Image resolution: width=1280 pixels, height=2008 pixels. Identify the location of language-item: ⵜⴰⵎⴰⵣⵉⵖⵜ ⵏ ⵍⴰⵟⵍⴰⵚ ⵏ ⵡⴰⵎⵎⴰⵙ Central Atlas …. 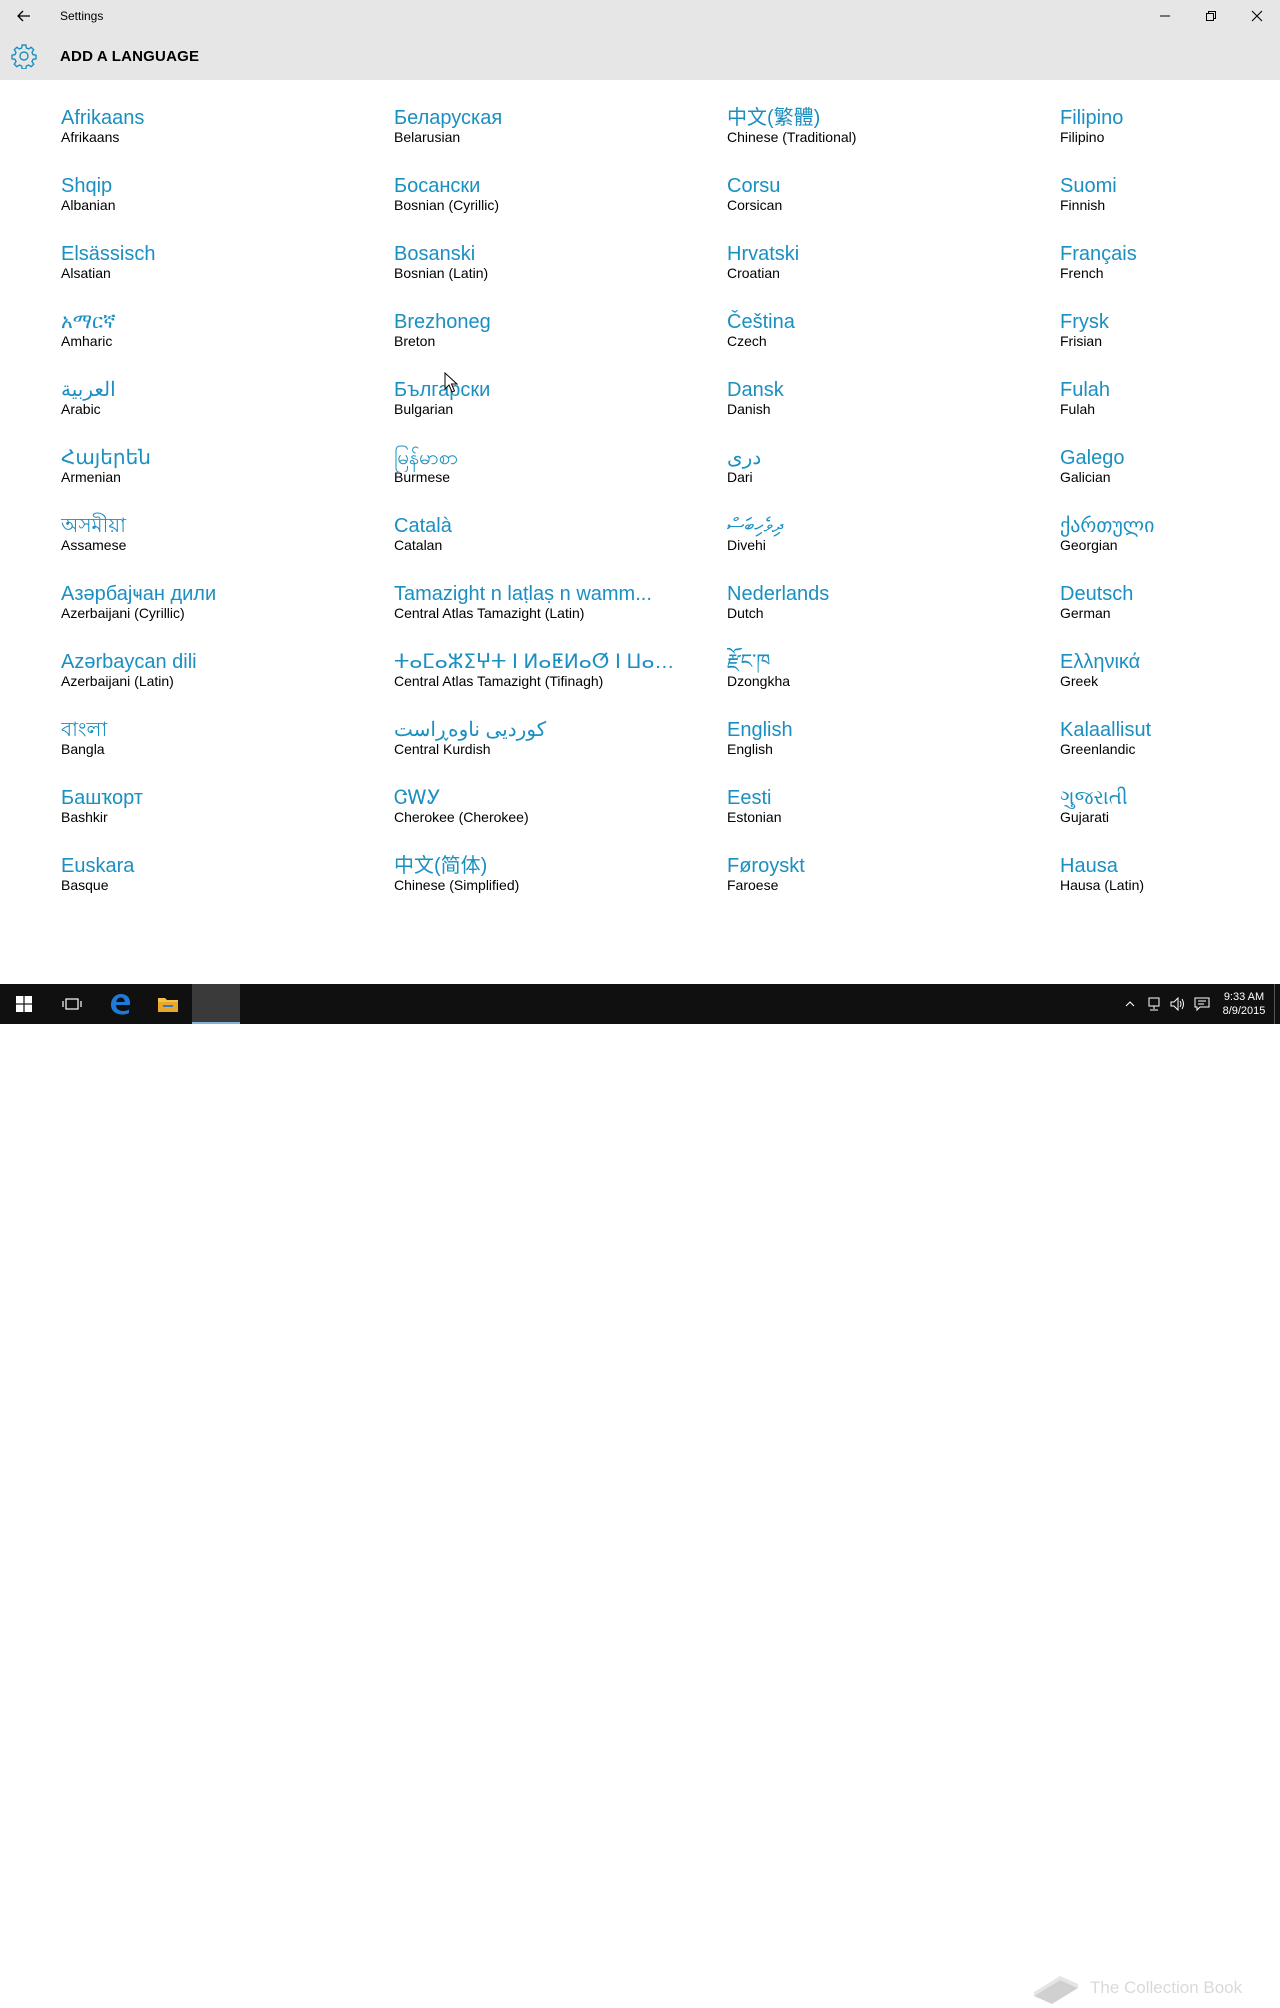
(560, 682).